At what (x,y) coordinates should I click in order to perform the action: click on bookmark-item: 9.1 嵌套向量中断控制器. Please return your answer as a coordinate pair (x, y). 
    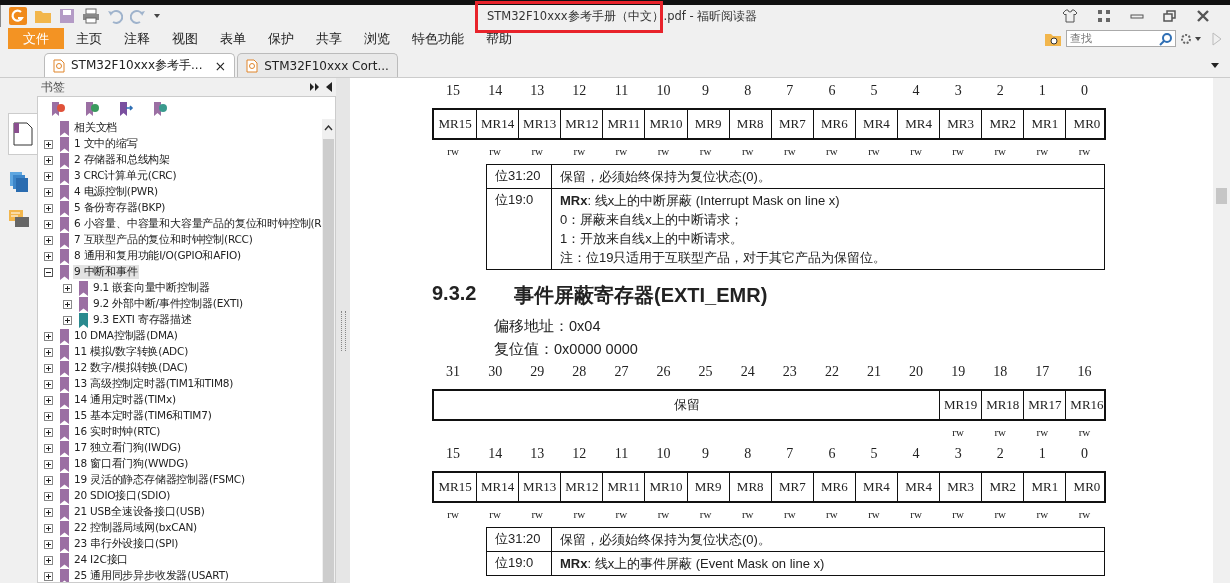
    Looking at the image, I should click on (151, 288).